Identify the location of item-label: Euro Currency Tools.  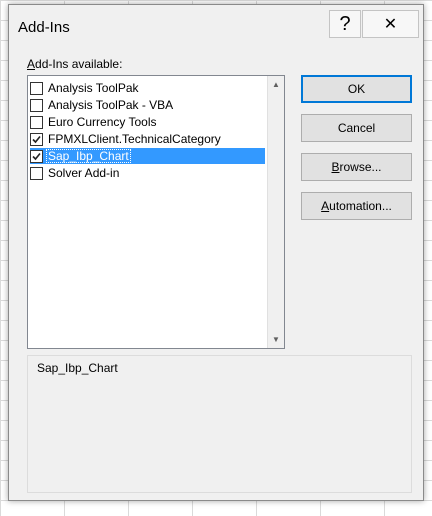
(102, 122).